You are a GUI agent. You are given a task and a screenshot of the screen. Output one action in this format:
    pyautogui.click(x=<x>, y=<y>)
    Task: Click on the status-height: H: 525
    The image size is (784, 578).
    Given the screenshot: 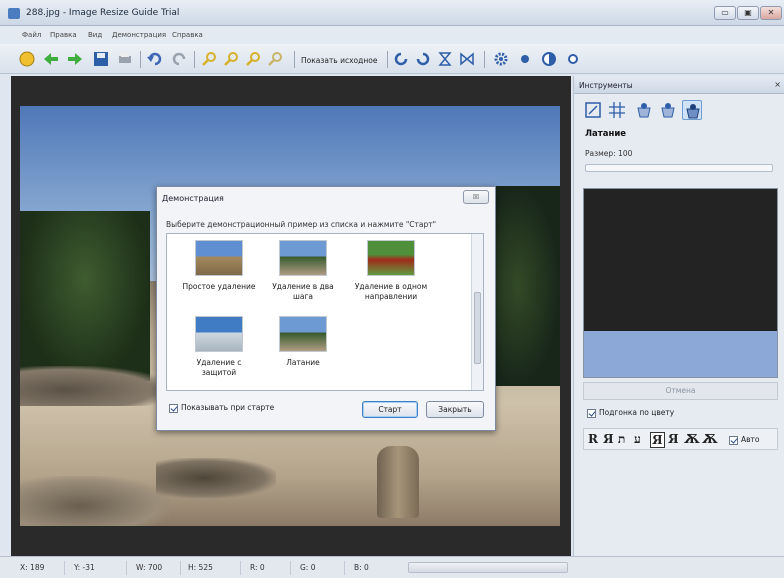 What is the action you would take?
    pyautogui.click(x=200, y=567)
    